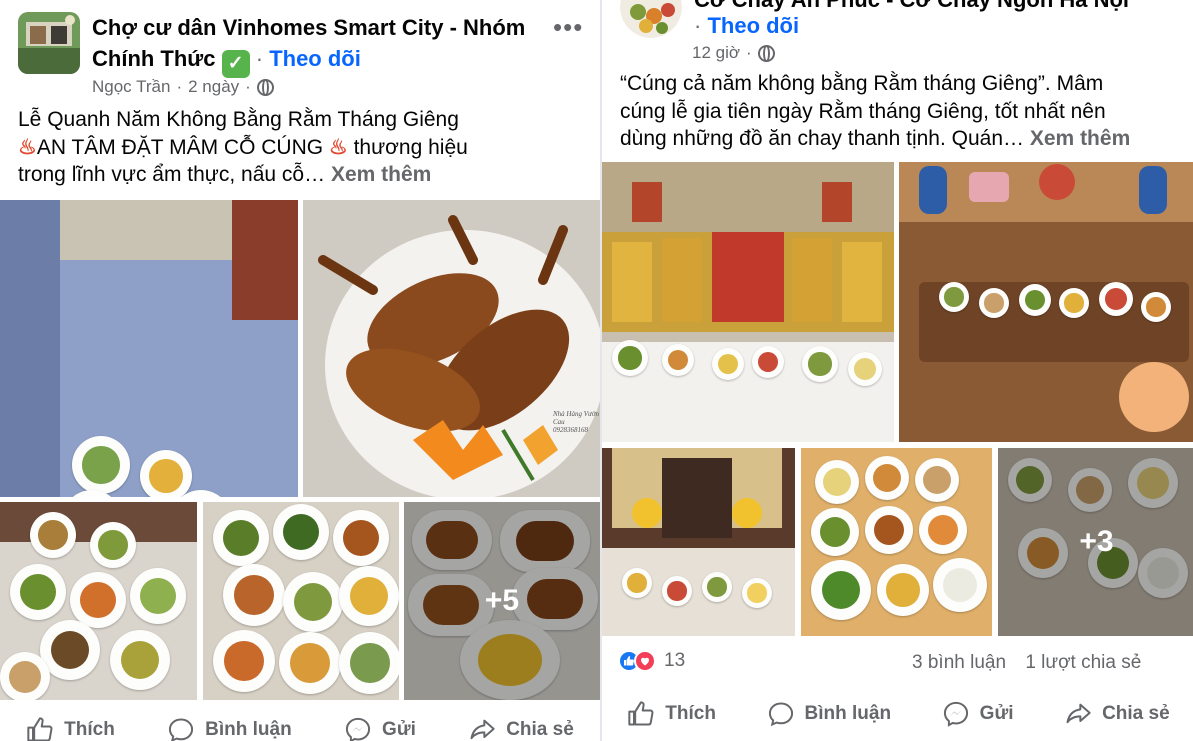  What do you see at coordinates (748, 302) in the screenshot?
I see `photo-altar` at bounding box center [748, 302].